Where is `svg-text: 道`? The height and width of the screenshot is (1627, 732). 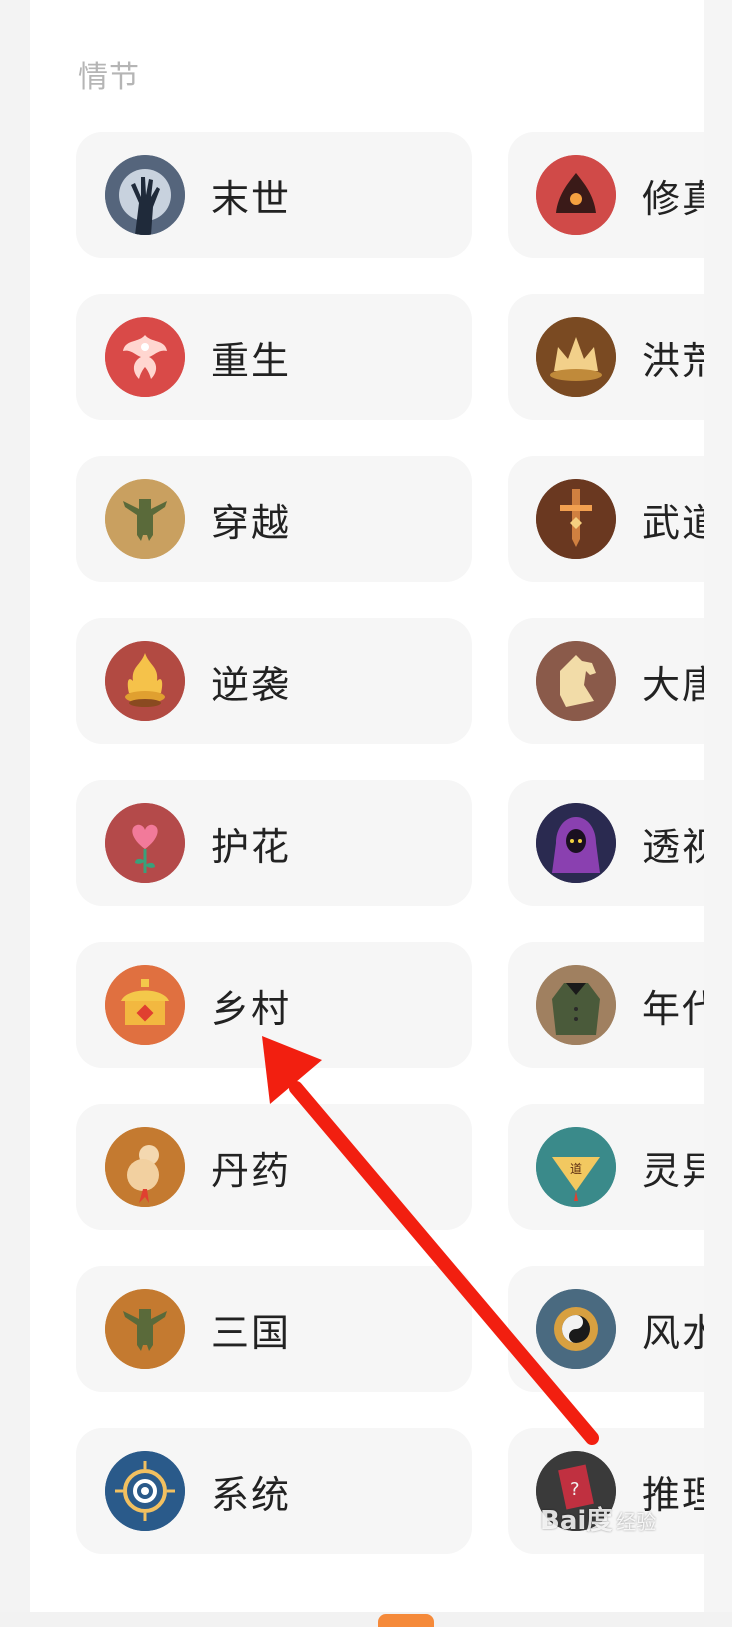
svg-text: 道 is located at coordinates (576, 1169).